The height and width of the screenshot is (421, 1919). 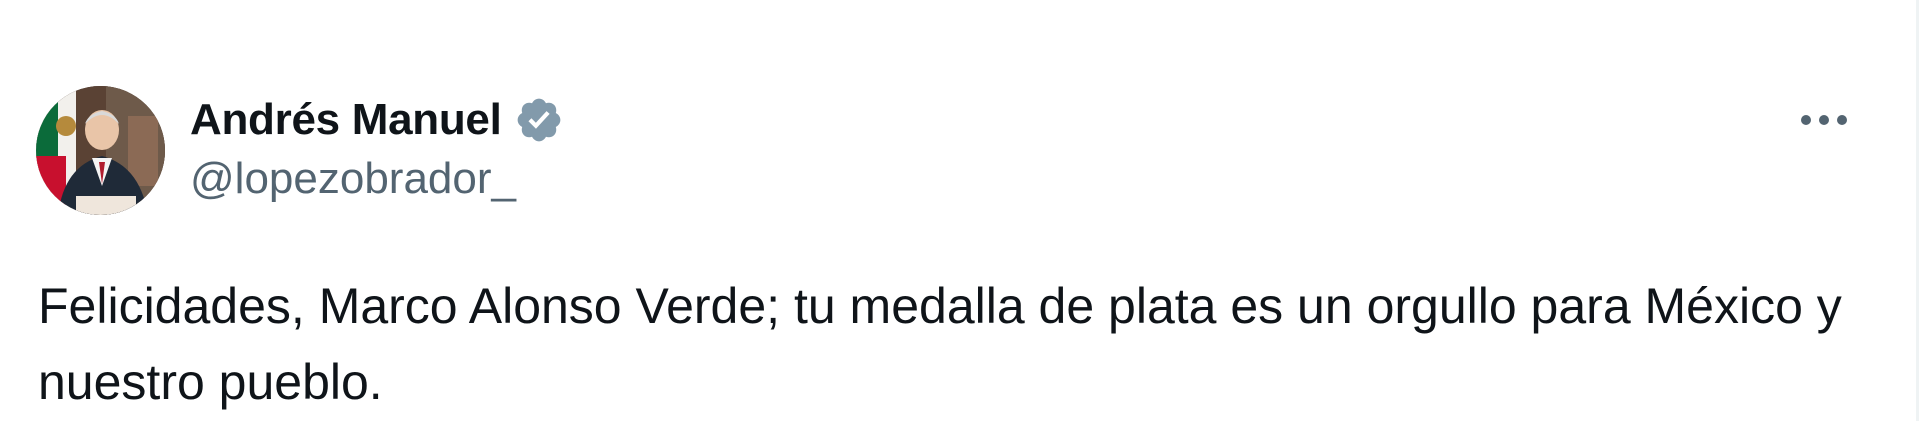 I want to click on avatar, so click(x=100, y=150).